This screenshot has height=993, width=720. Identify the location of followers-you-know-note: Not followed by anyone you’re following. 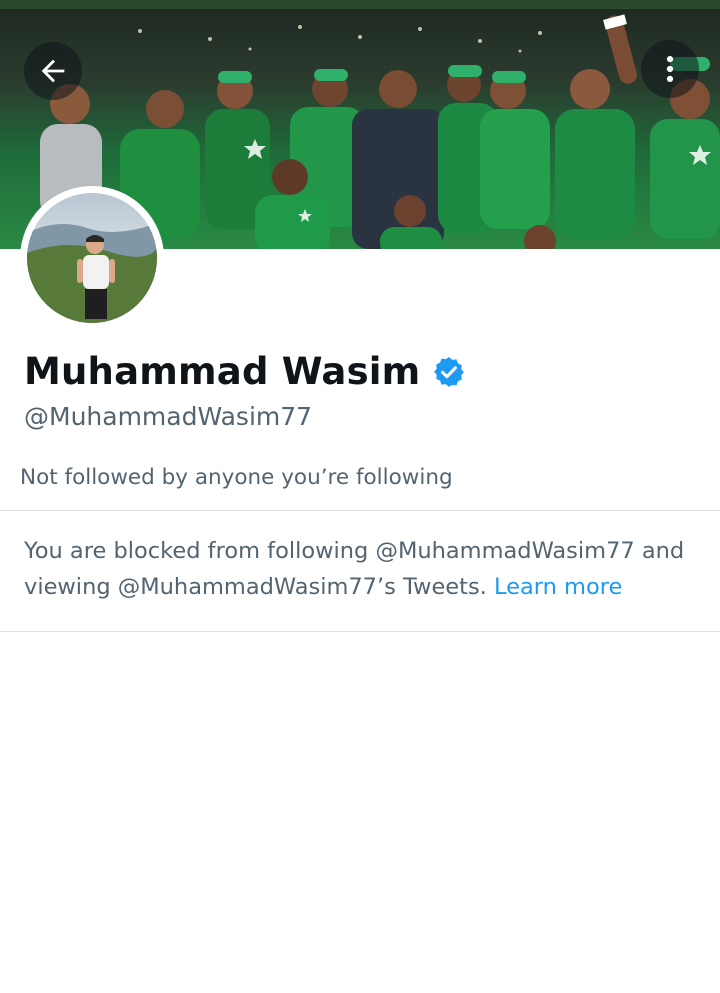
(236, 477).